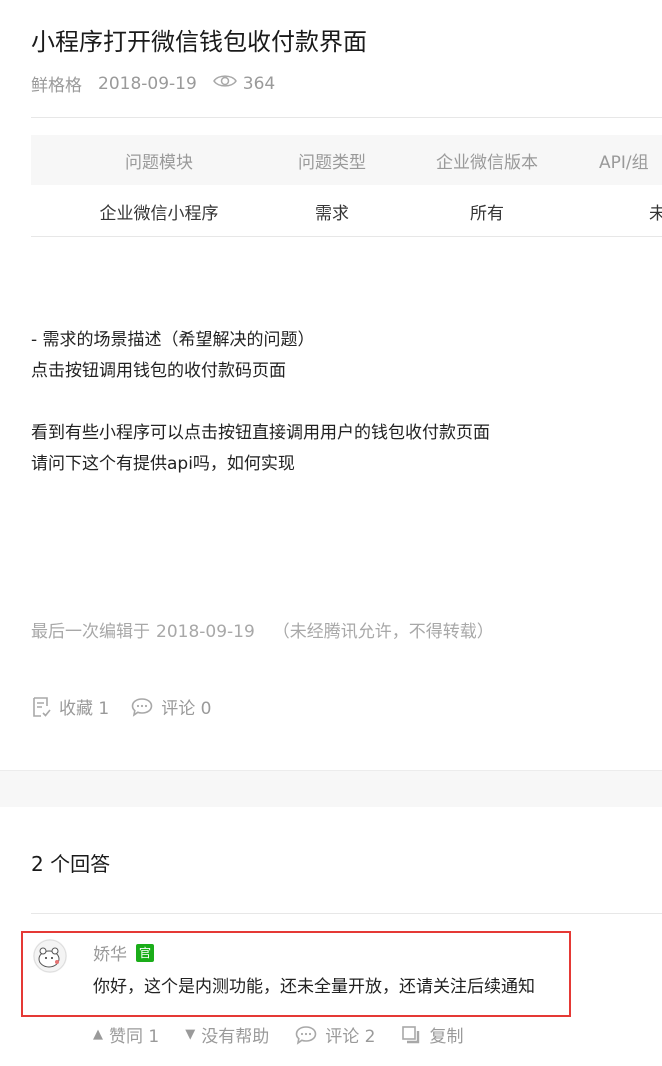 The width and height of the screenshot is (662, 1066). I want to click on like-label: 赞同 1, so click(134, 1037).